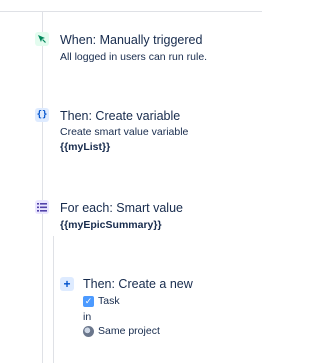 The width and height of the screenshot is (320, 363). I want to click on braces-icon: {}, so click(42, 115).